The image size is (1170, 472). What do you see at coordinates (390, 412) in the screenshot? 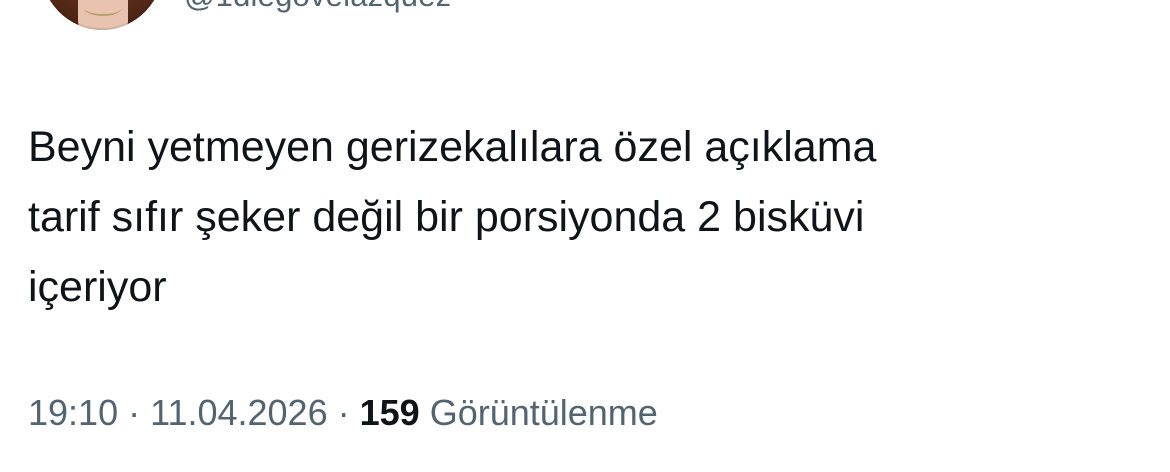
I see `views-count: 159` at bounding box center [390, 412].